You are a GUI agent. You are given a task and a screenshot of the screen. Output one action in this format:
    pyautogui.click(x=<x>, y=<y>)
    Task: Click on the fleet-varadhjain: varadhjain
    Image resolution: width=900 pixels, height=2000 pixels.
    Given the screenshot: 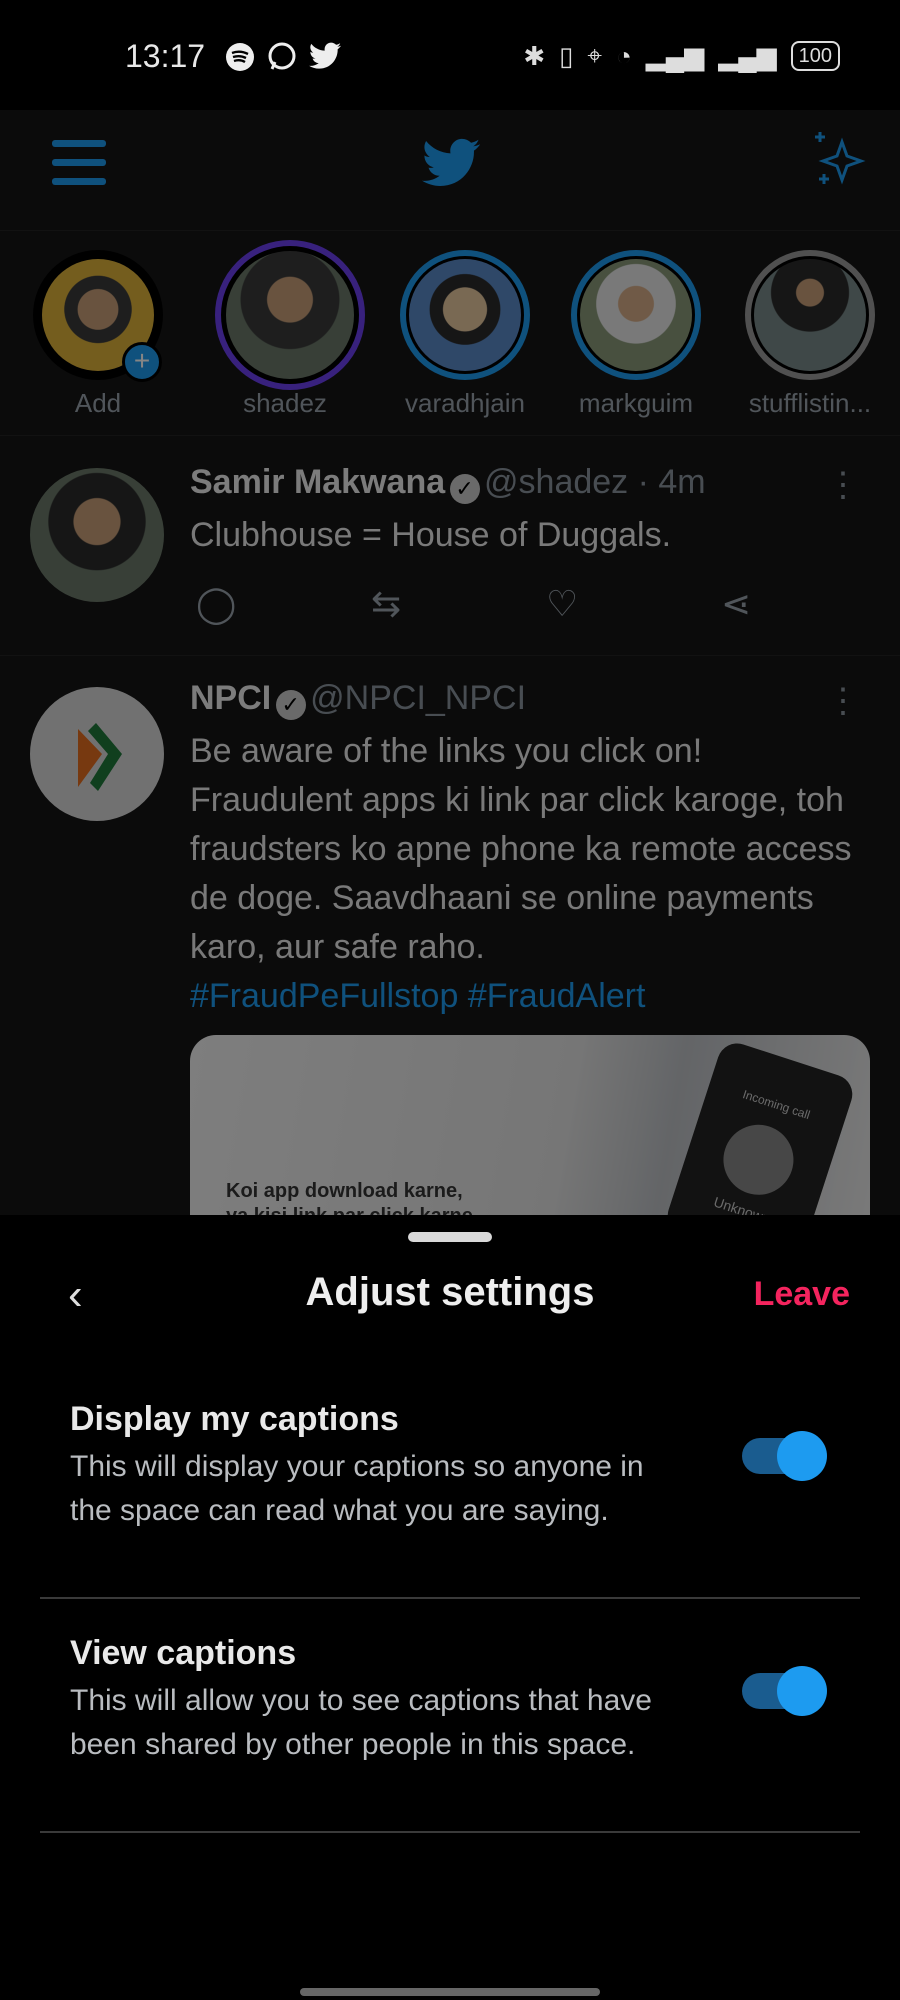 What is the action you would take?
    pyautogui.click(x=465, y=334)
    